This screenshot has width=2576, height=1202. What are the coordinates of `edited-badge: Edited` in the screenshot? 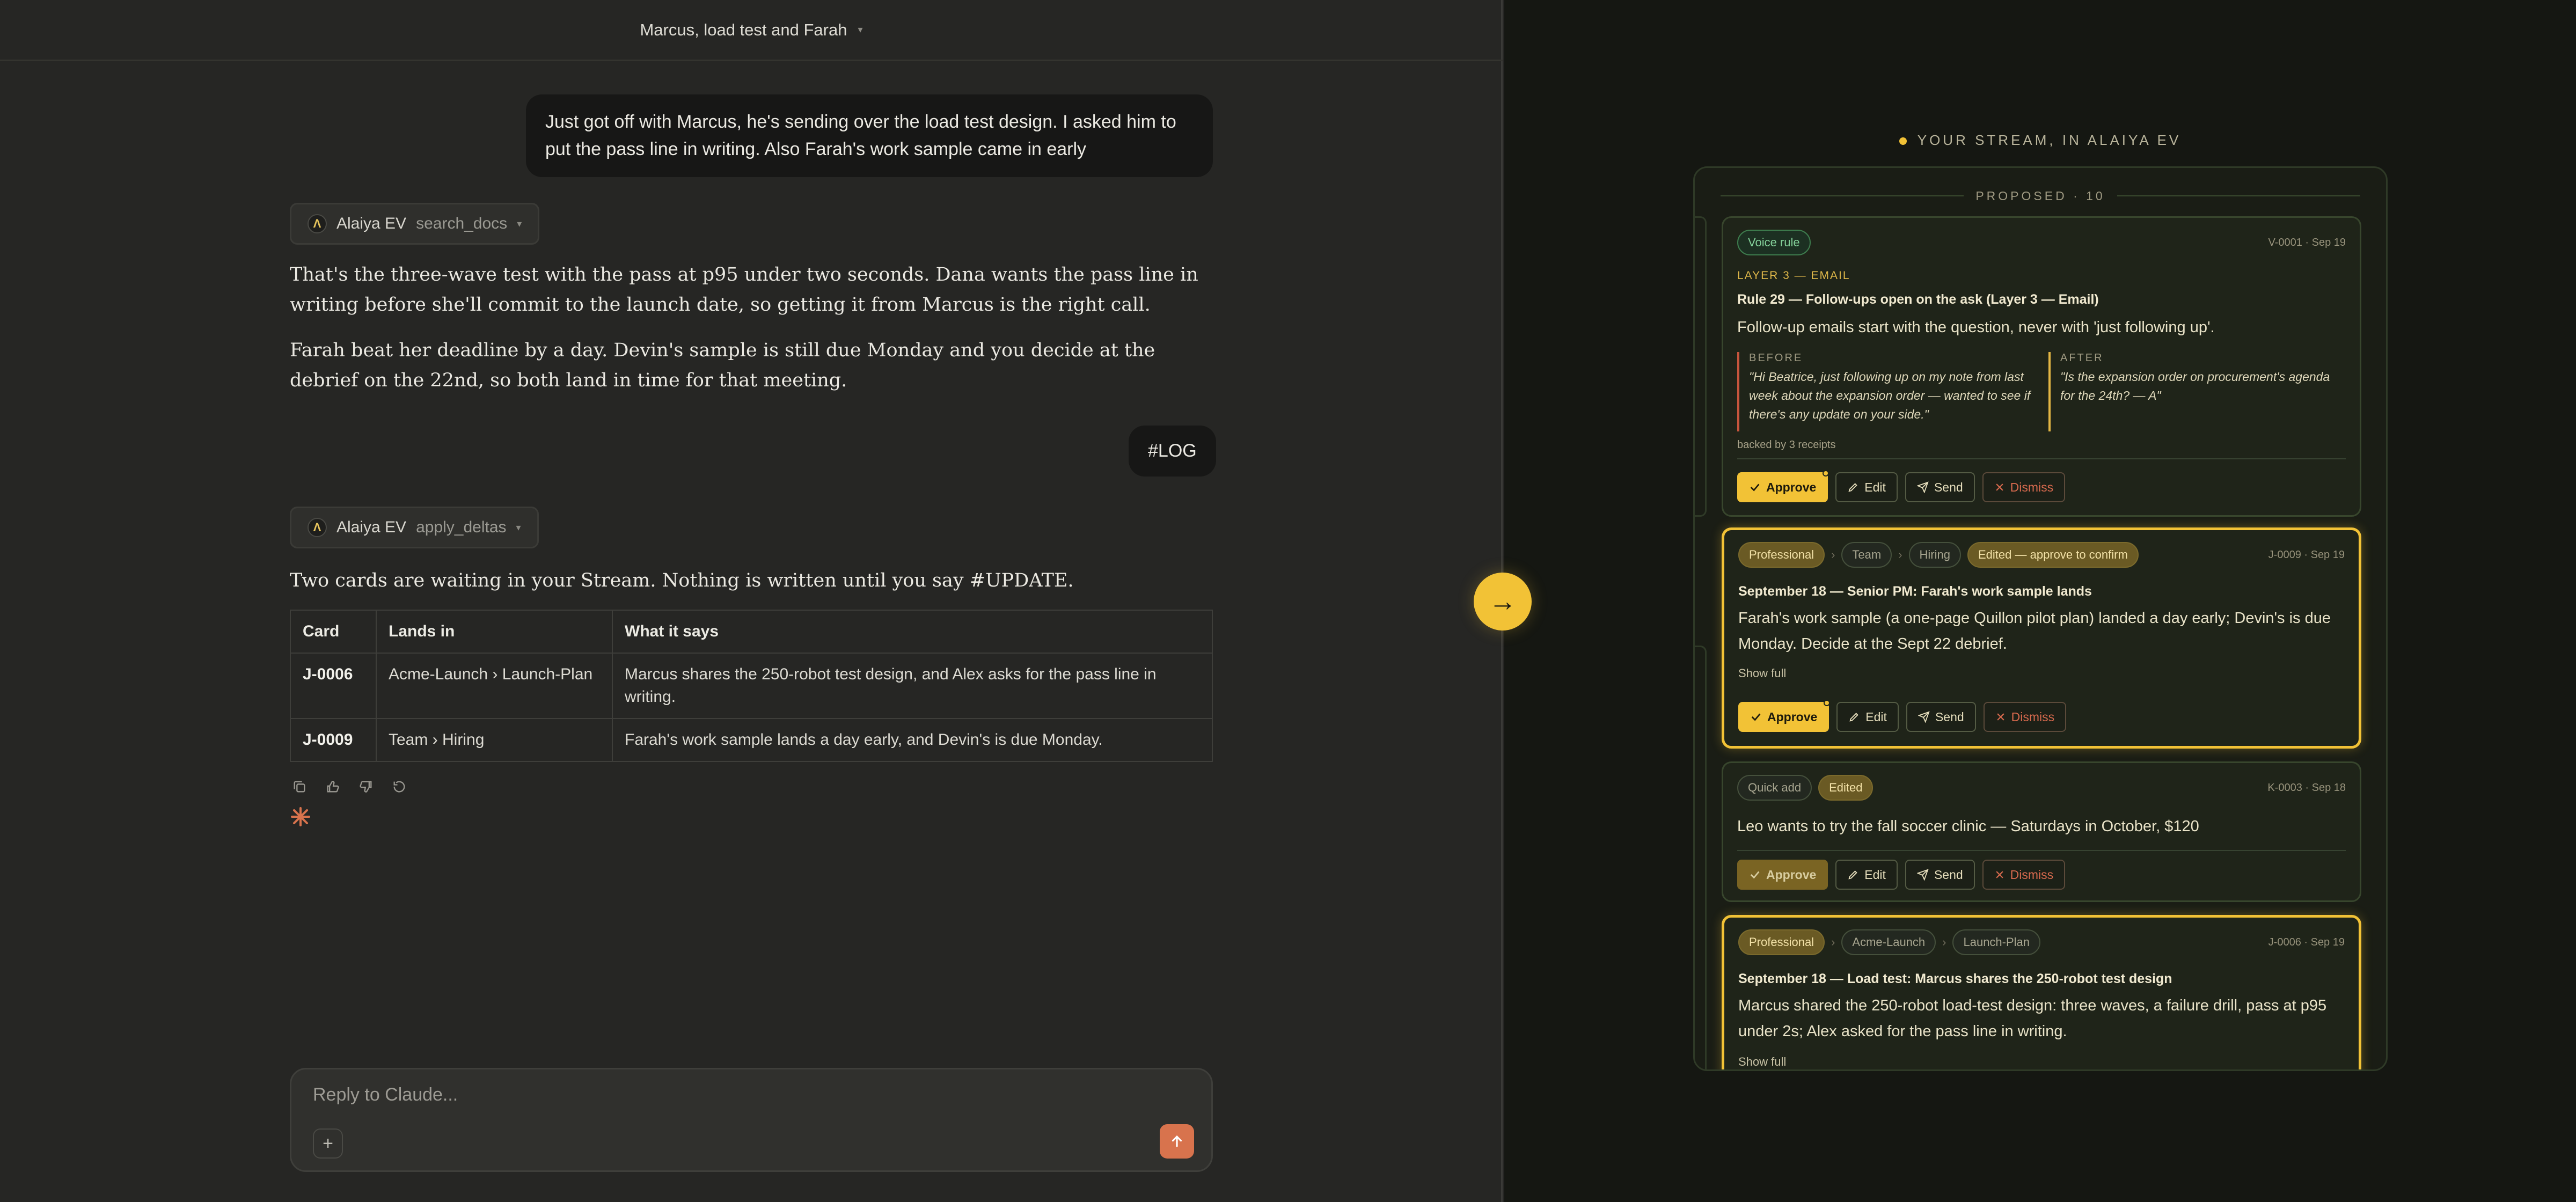 It's located at (1846, 788).